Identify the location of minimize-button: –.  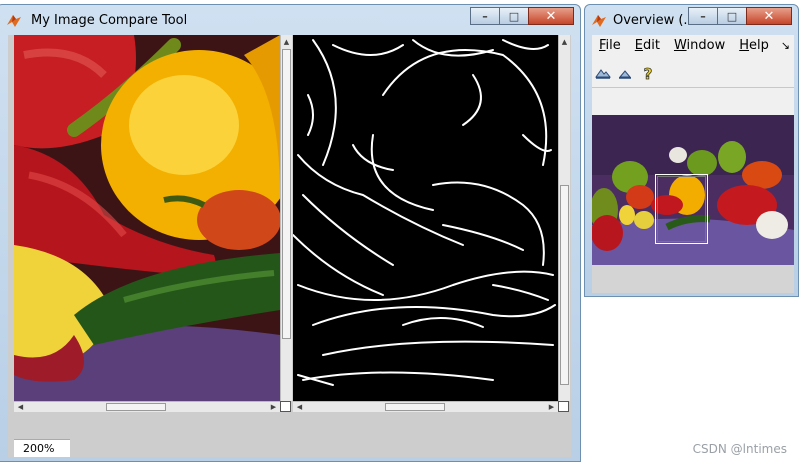
(485, 16).